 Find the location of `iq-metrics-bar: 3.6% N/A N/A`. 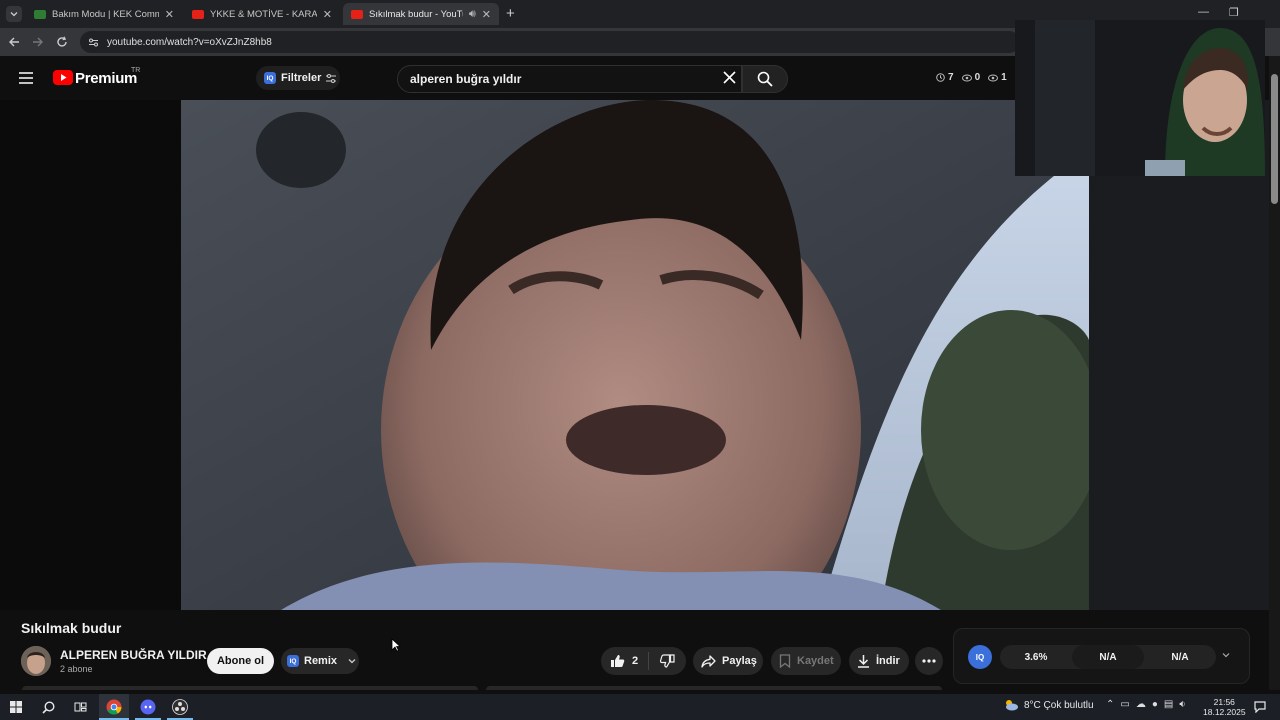

iq-metrics-bar: 3.6% N/A N/A is located at coordinates (1108, 657).